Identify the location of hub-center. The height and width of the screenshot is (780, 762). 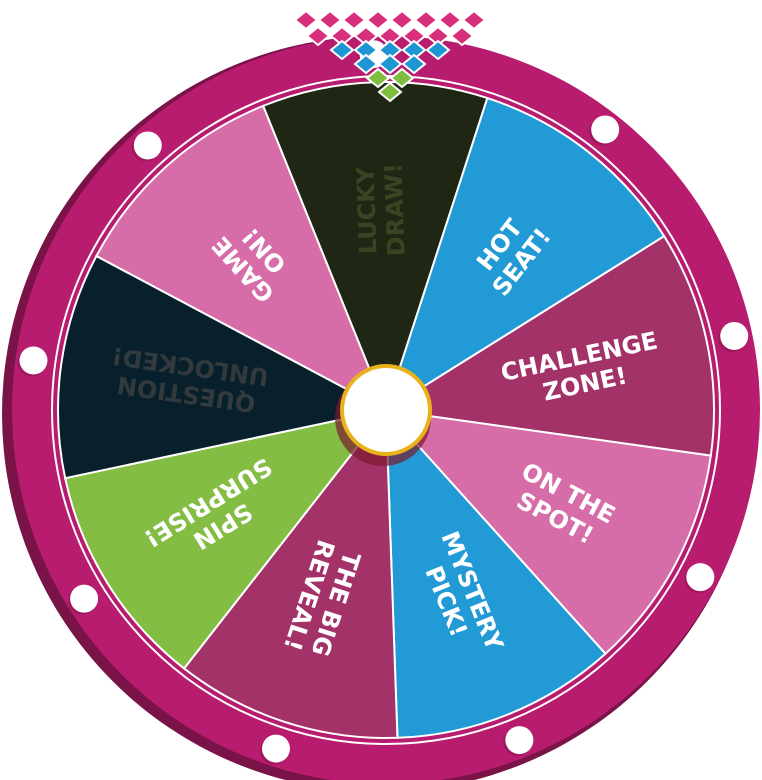
(386, 410).